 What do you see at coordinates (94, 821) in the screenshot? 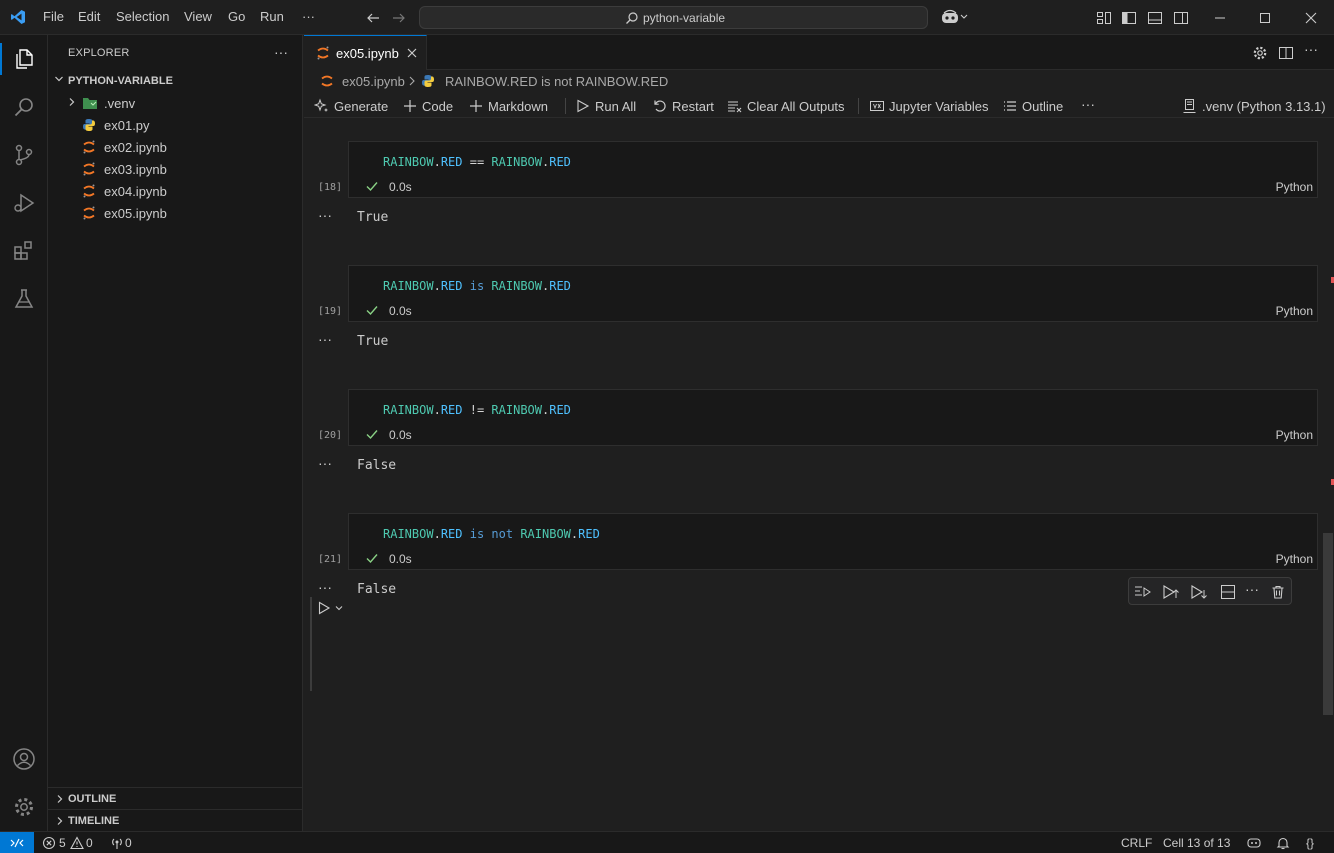
I see `timeline-label: TIMELINE` at bounding box center [94, 821].